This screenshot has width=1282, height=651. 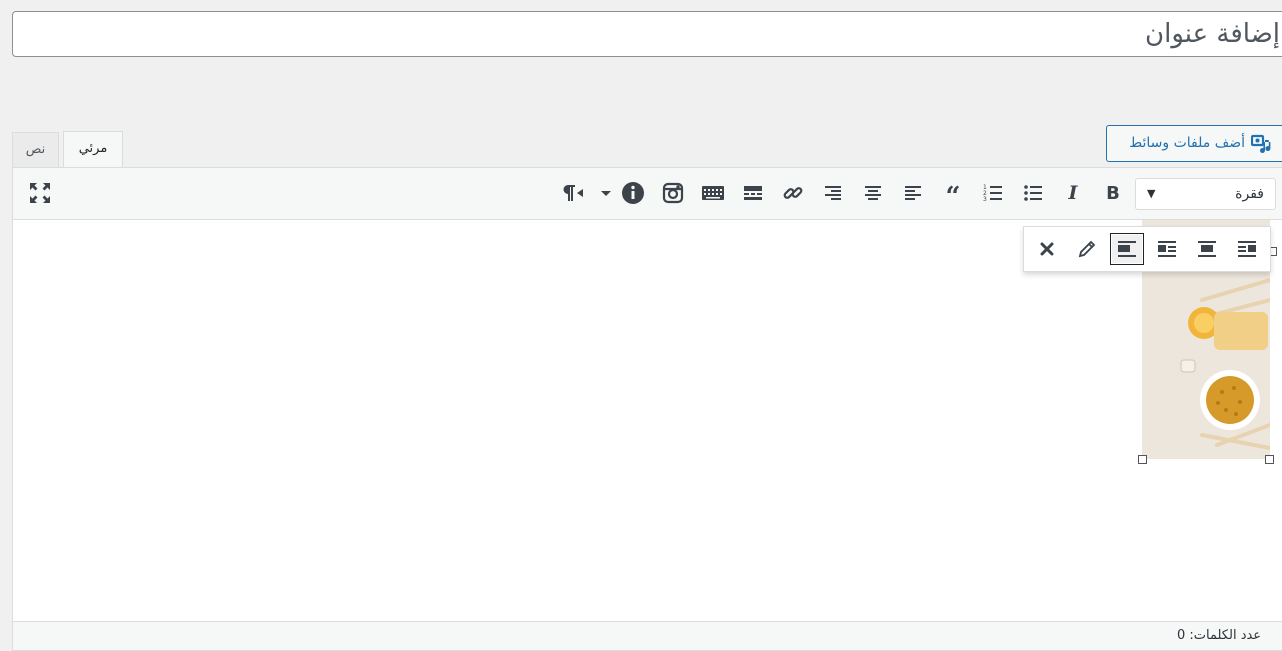 What do you see at coordinates (793, 193) in the screenshot?
I see `link-icon` at bounding box center [793, 193].